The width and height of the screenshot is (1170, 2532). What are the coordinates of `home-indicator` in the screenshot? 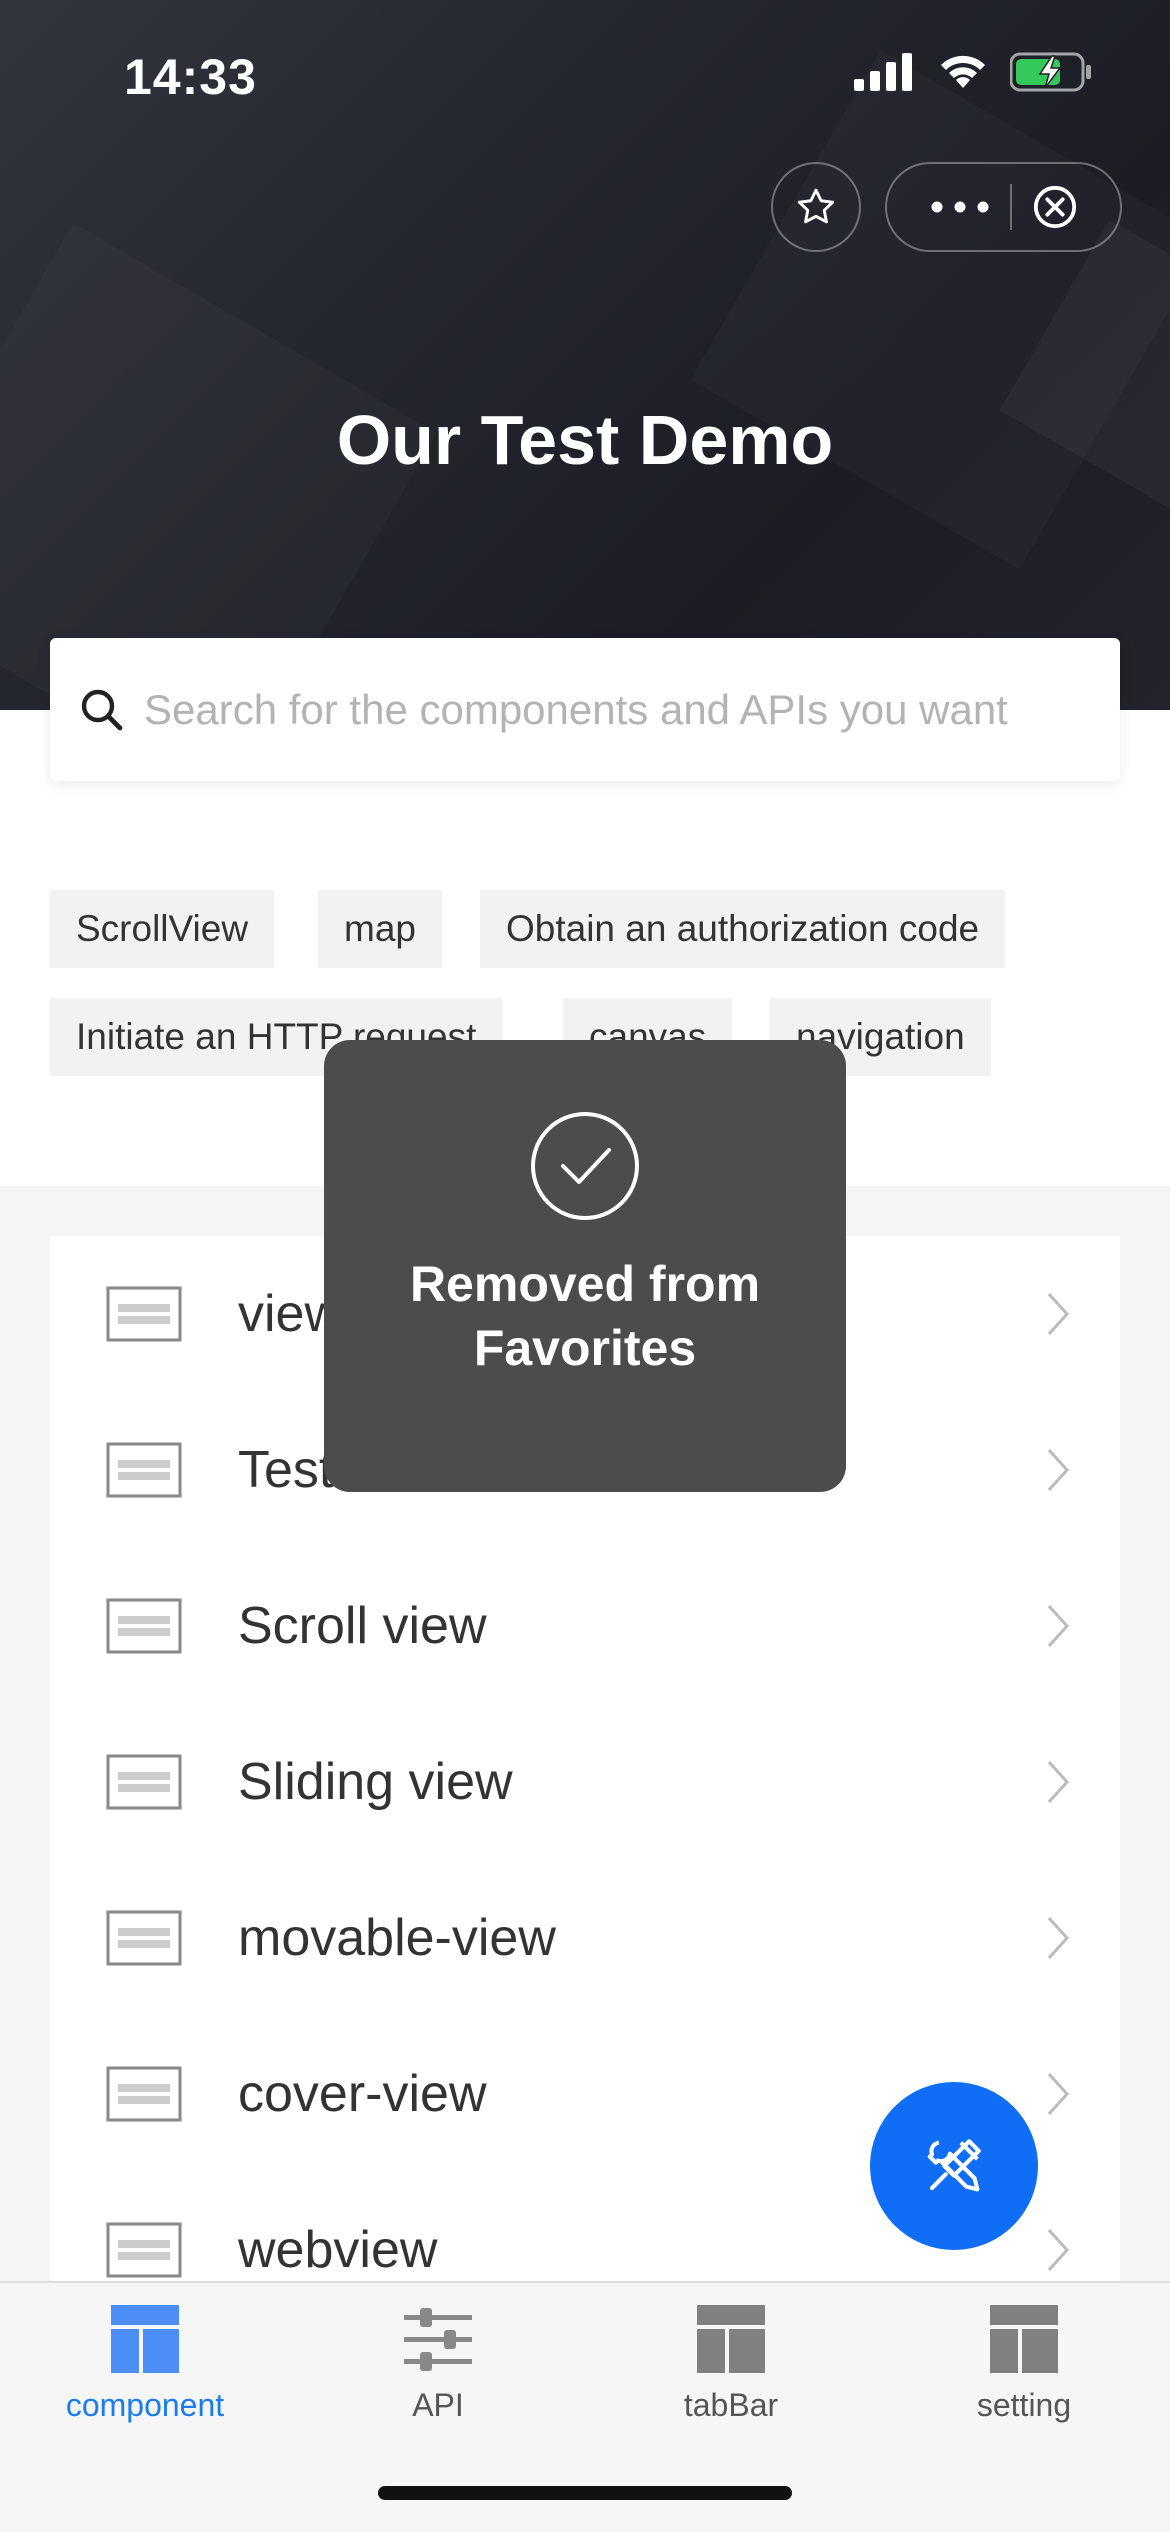 It's located at (585, 2493).